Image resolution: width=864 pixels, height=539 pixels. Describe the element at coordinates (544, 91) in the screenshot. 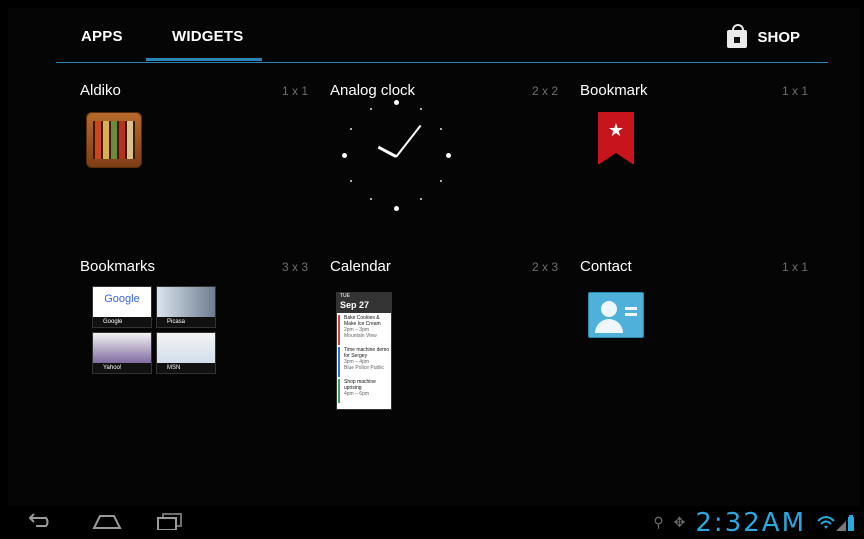

I see `widget-size: 2 x 2` at that location.